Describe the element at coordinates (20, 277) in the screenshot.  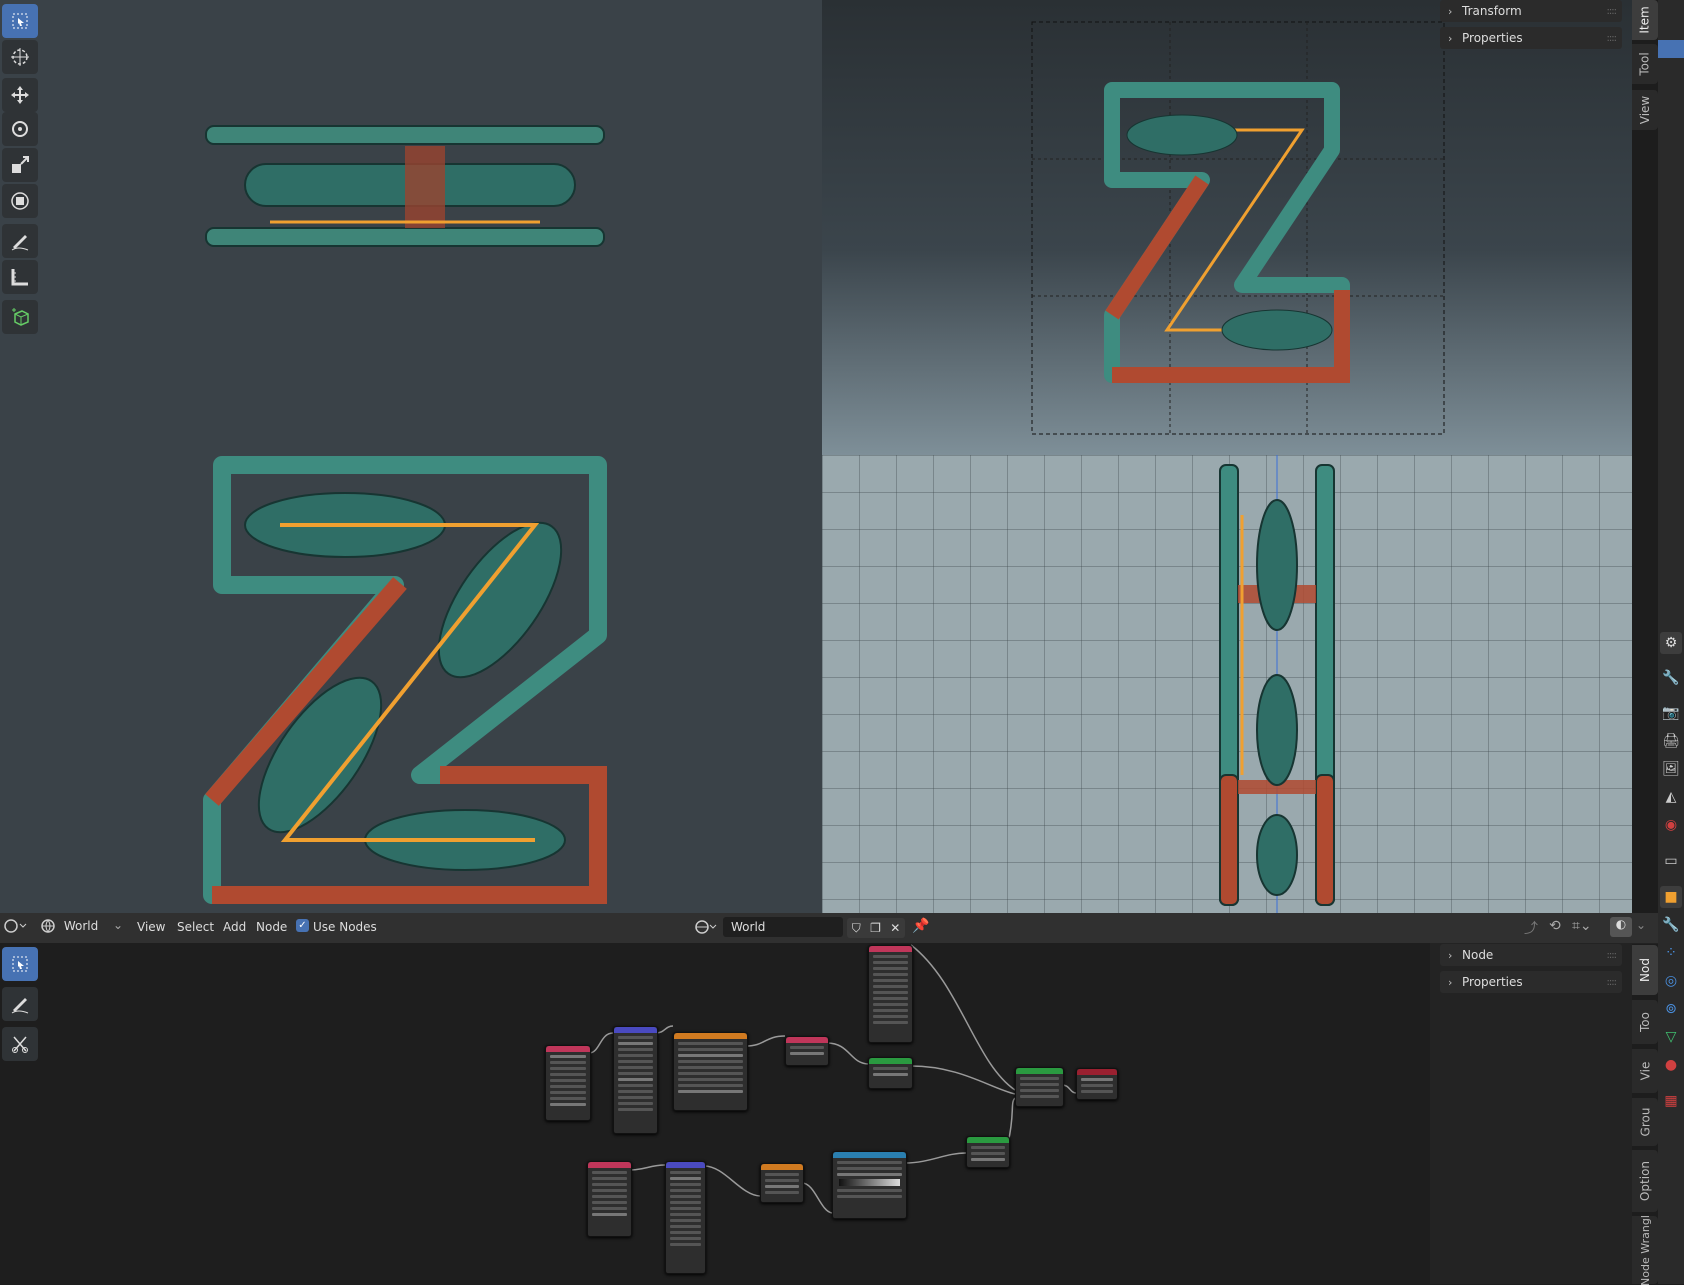
I see `measure-icon` at that location.